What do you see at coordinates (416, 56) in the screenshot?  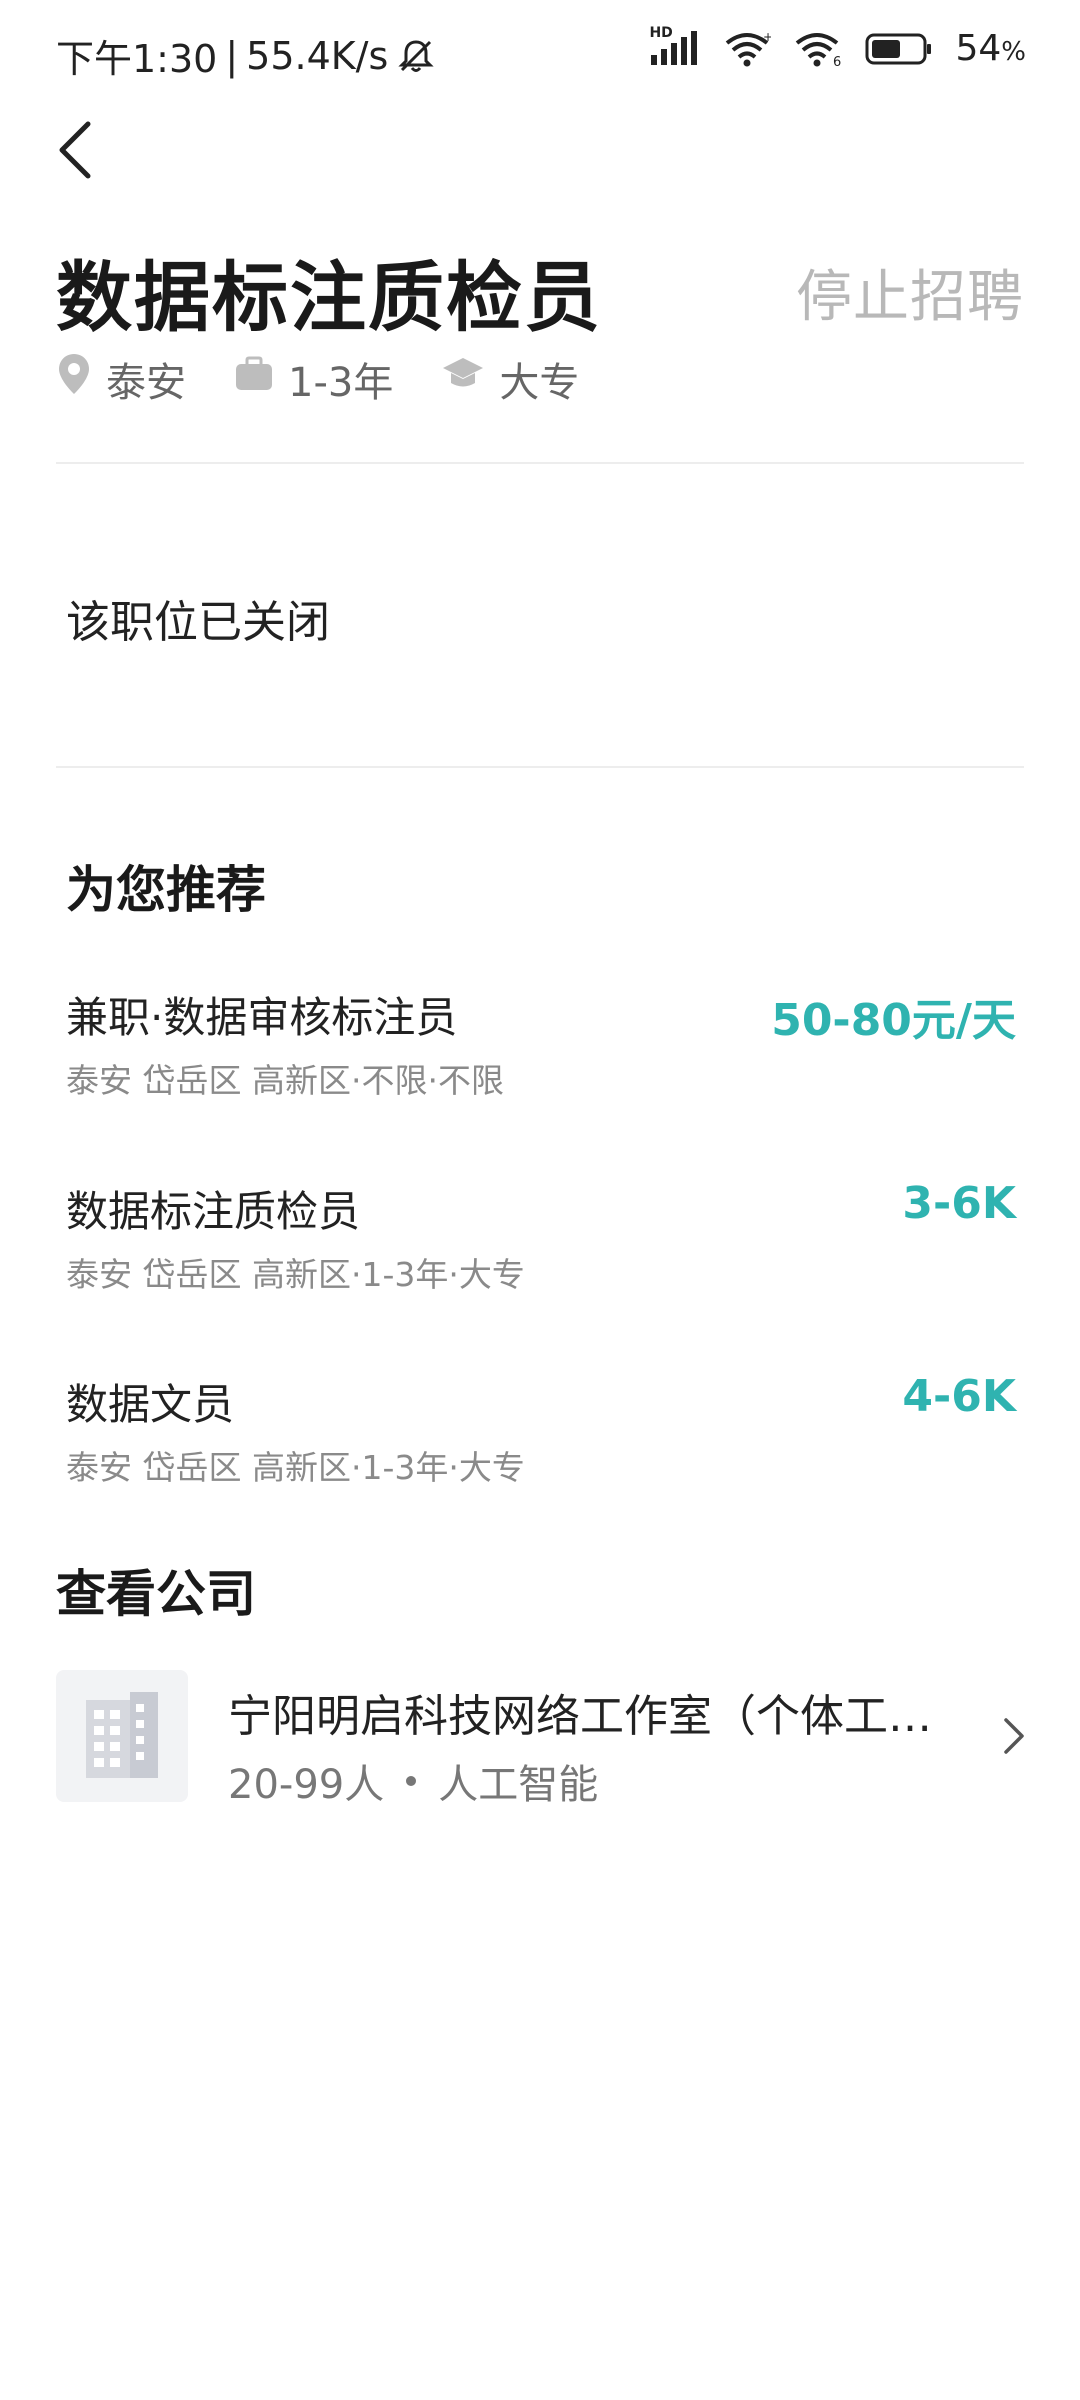 I see `mute-bell-icon` at bounding box center [416, 56].